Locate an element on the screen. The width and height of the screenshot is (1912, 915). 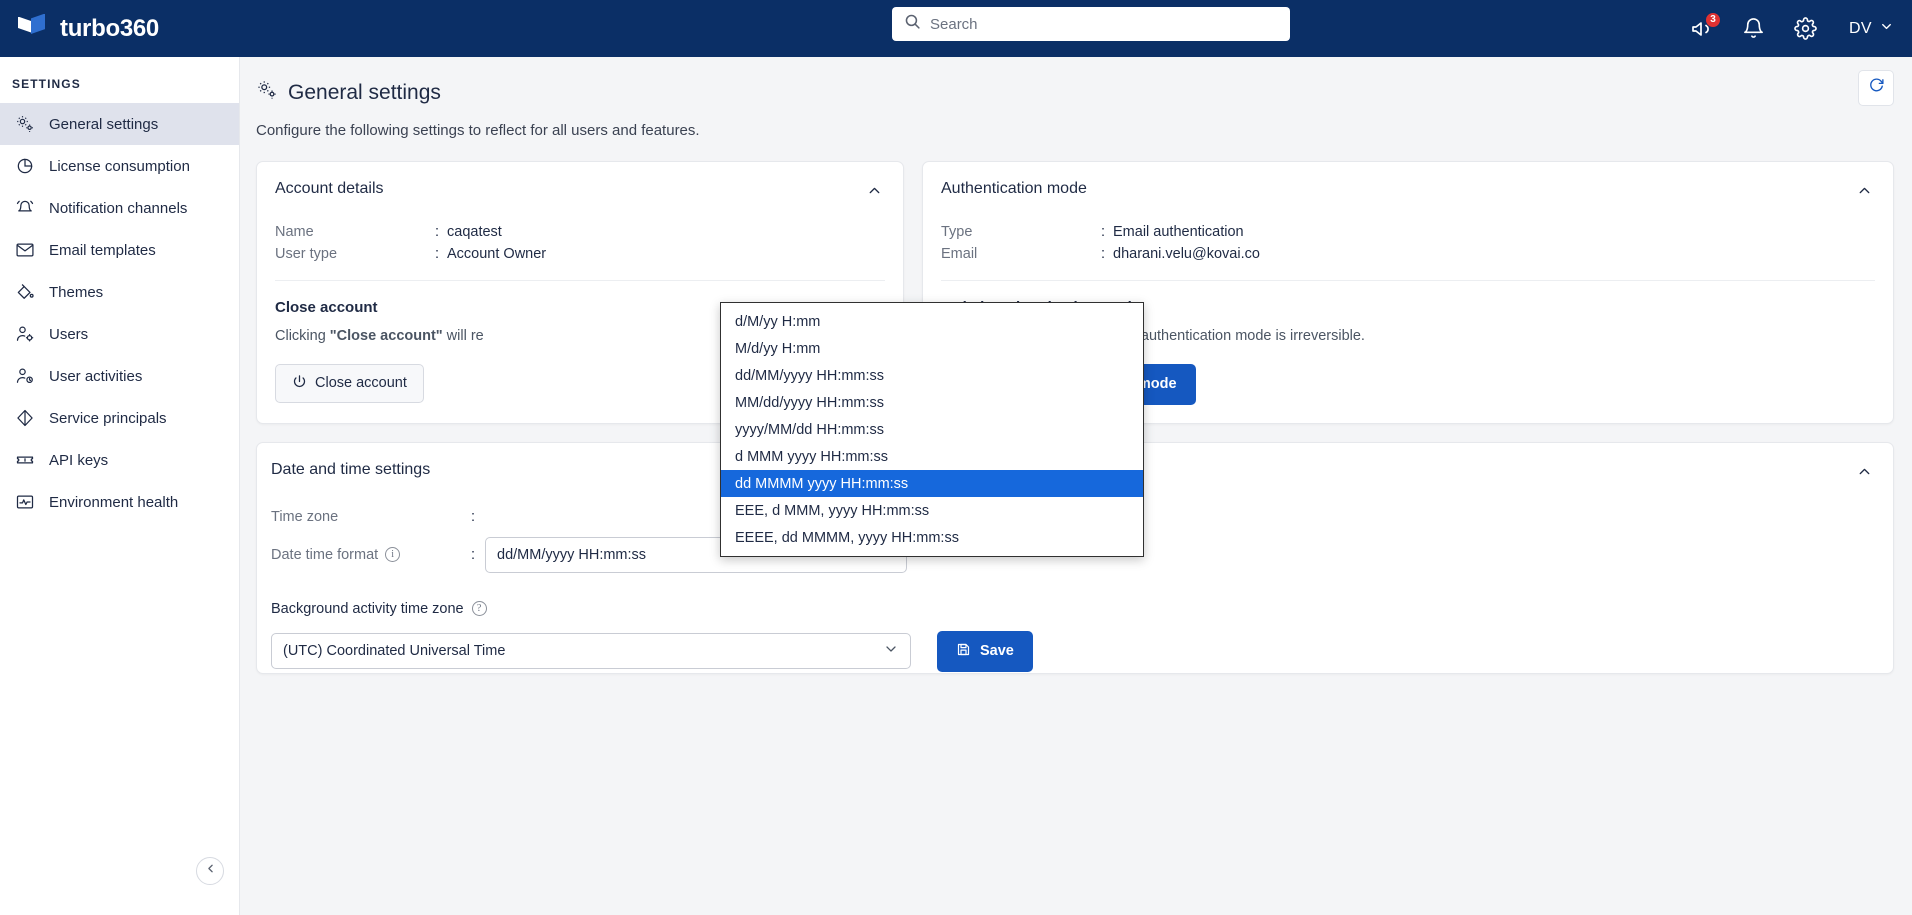
sidebar-item-general-settings: General settings is located at coordinates (119, 124).